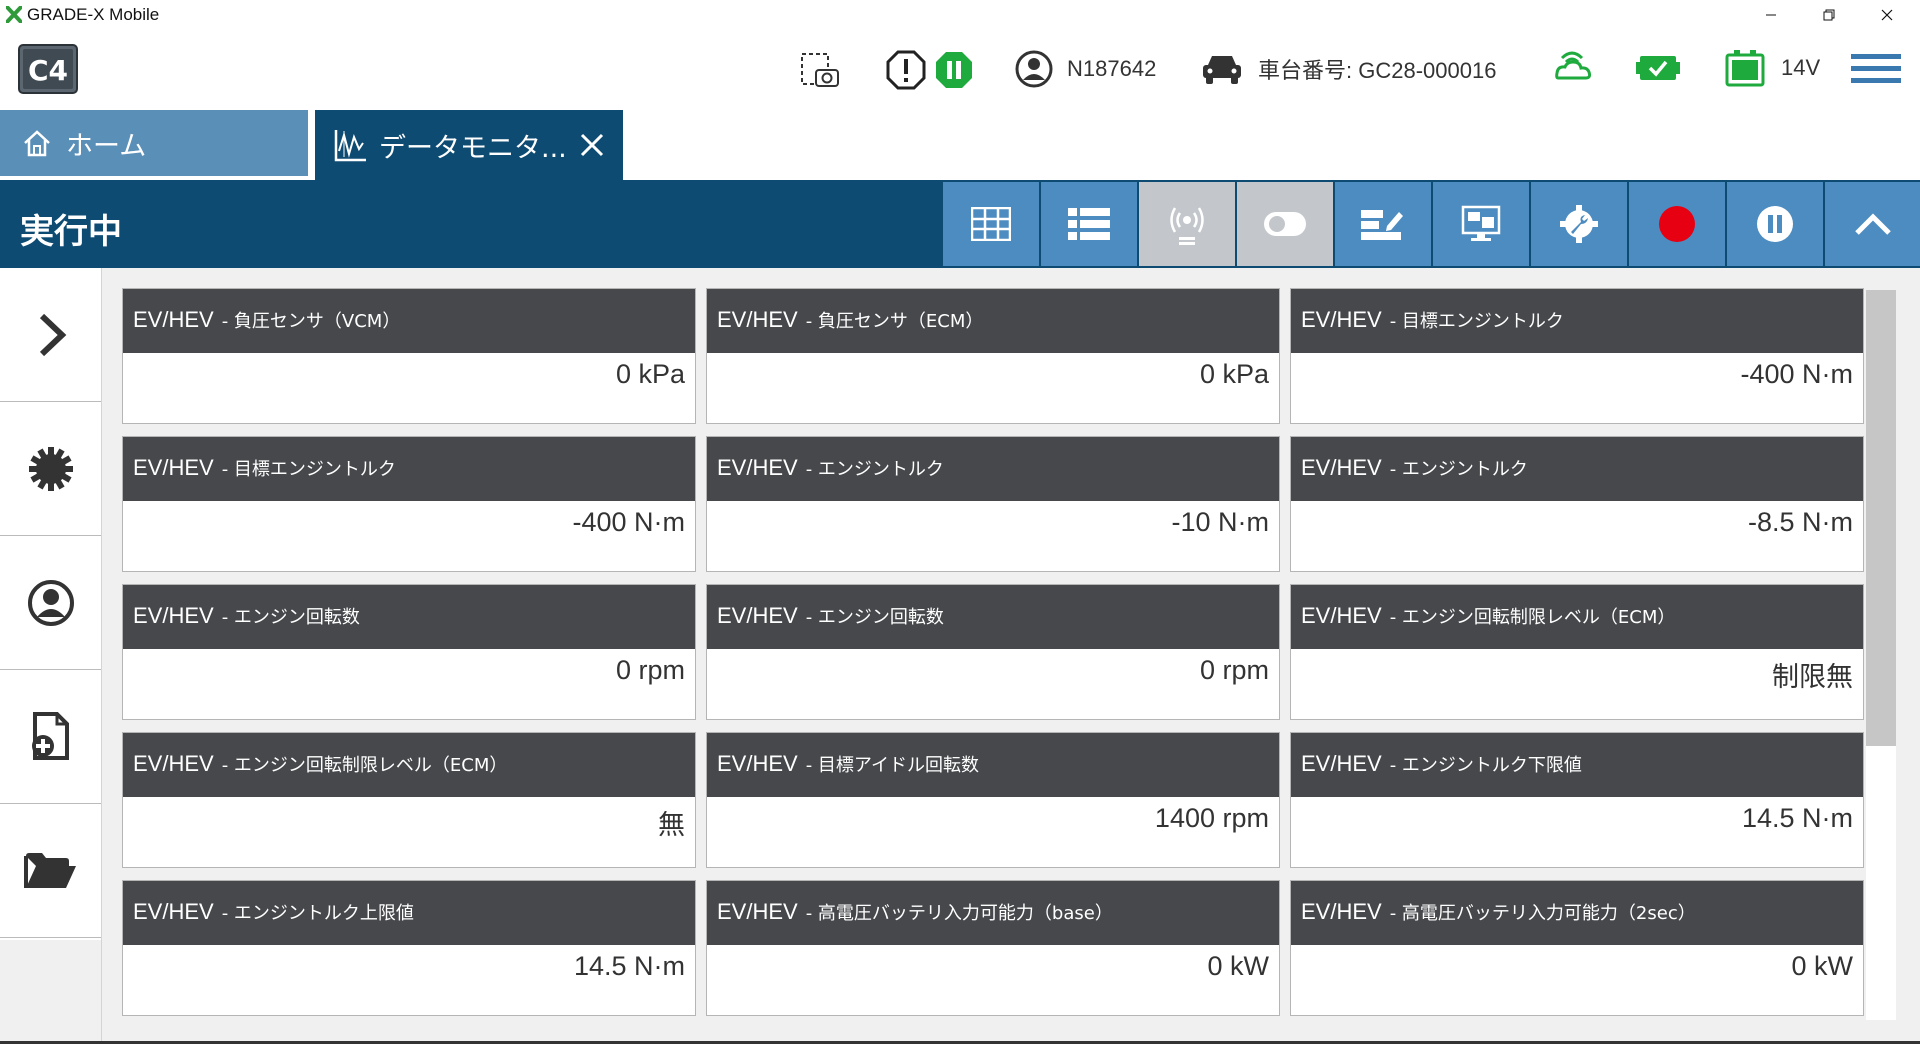  I want to click on data-card-parameter: - 負圧センサ（VCM）, so click(311, 321).